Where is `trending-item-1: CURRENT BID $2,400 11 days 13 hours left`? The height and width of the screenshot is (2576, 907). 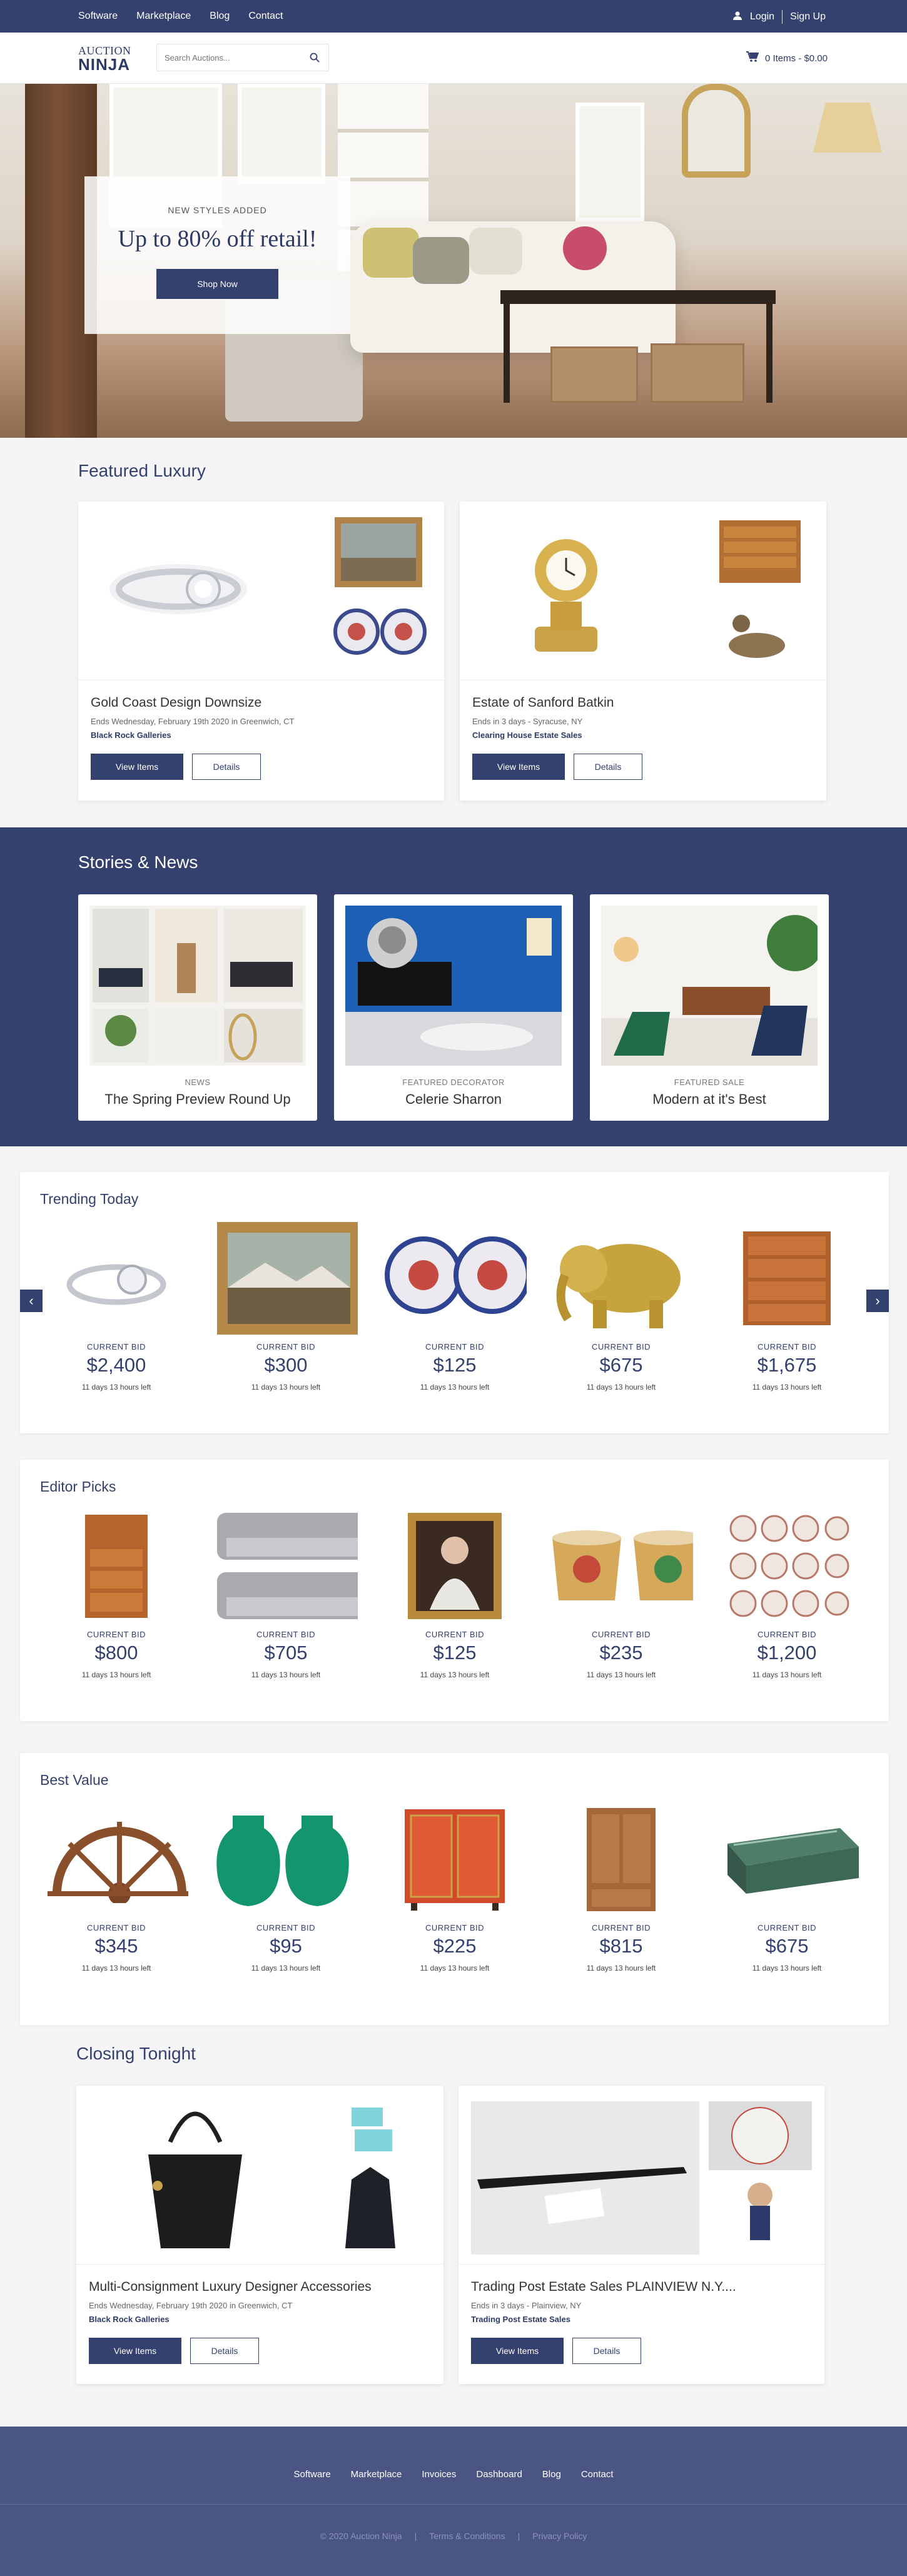
trending-item-1: CURRENT BID $2,400 11 days 13 hours left is located at coordinates (116, 1307).